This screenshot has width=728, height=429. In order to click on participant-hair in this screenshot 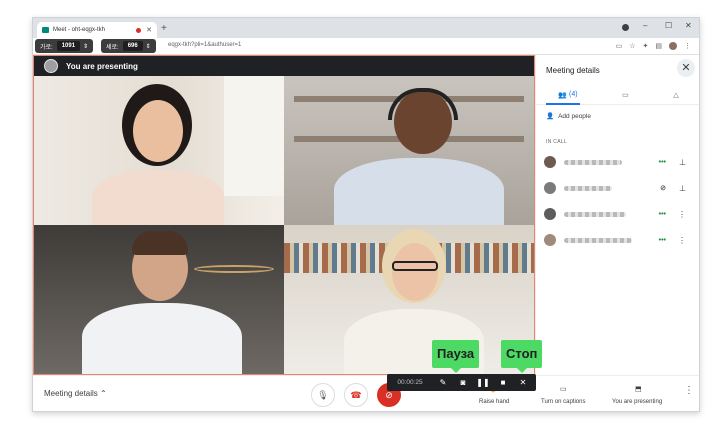, I will do `click(160, 243)`.